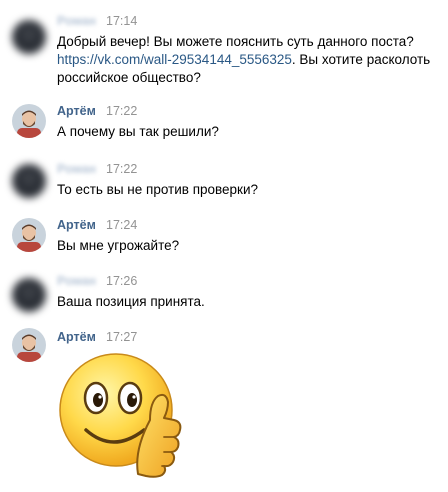  I want to click on message-text: Вы мне угрожайте?, so click(118, 245).